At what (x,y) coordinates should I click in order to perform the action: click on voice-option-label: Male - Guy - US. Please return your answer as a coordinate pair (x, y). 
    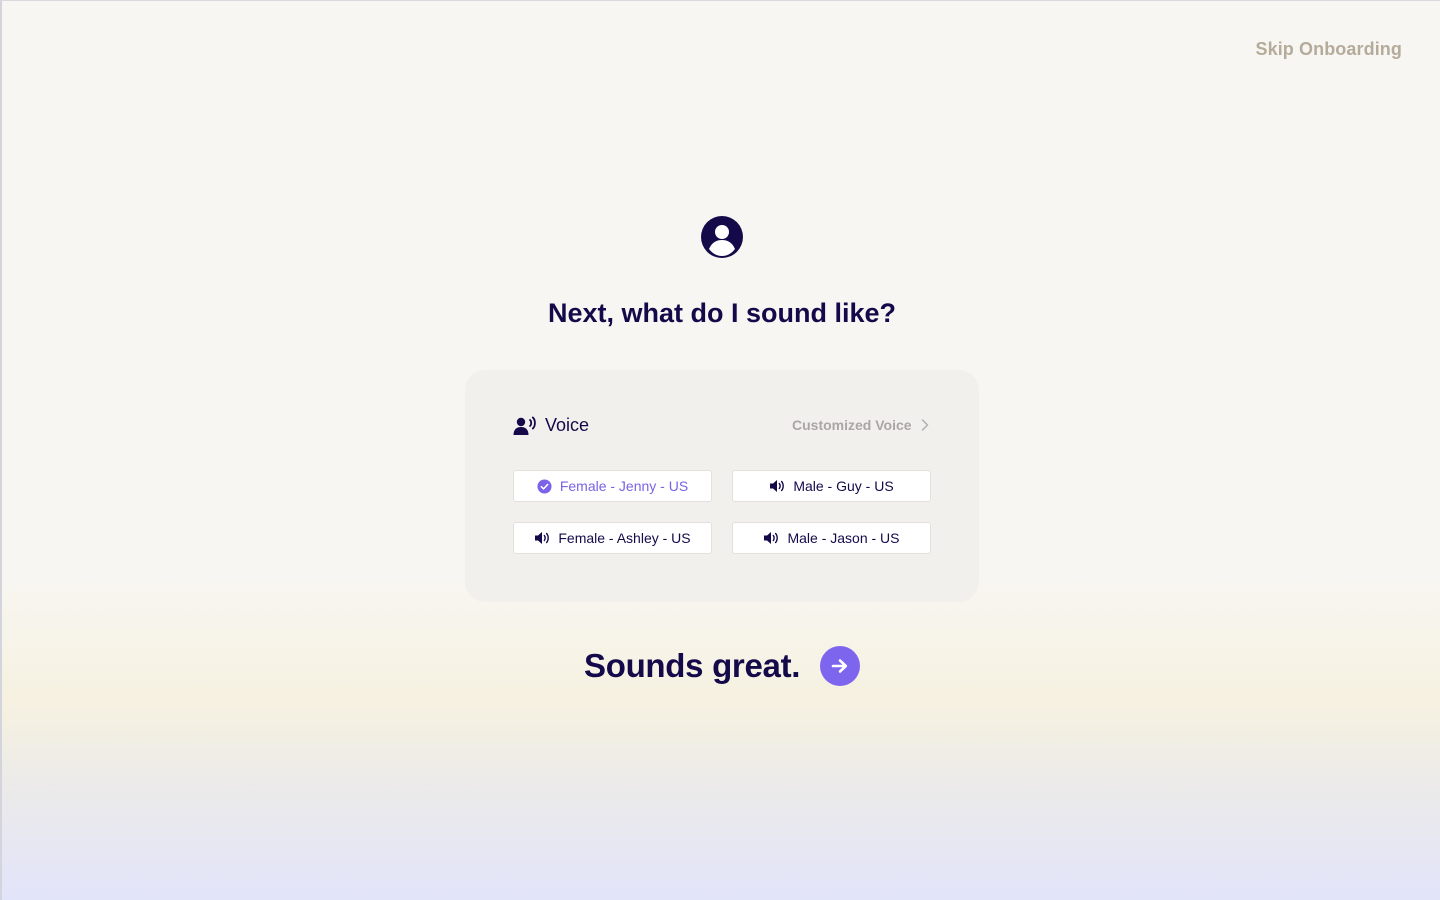
    Looking at the image, I should click on (843, 486).